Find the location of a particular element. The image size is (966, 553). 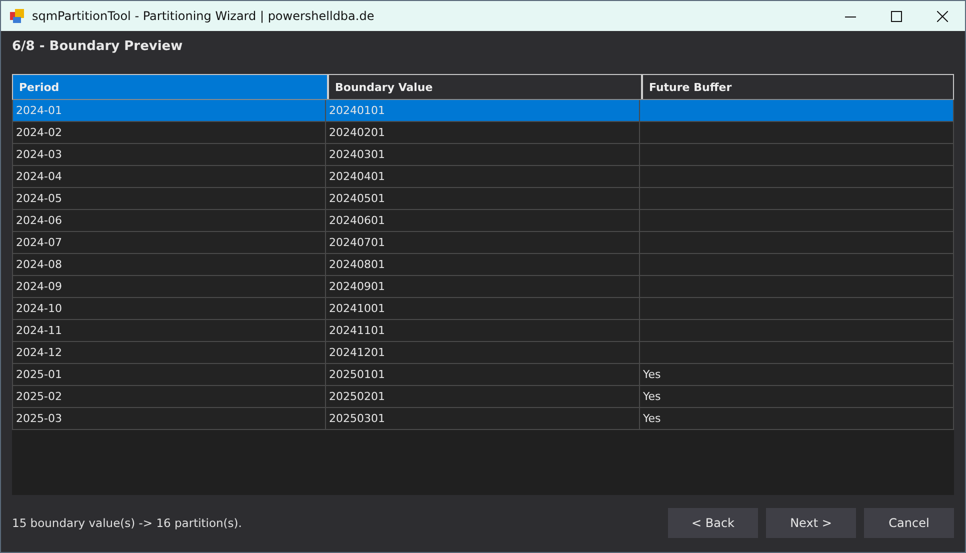

wizard-button: < Back is located at coordinates (713, 523).